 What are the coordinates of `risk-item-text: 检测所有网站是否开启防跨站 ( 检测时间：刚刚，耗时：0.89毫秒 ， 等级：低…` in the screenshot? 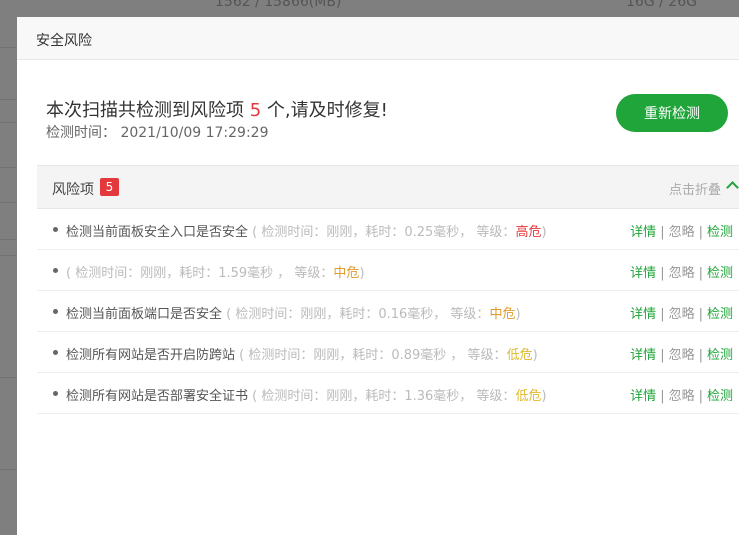 It's located at (302, 353).